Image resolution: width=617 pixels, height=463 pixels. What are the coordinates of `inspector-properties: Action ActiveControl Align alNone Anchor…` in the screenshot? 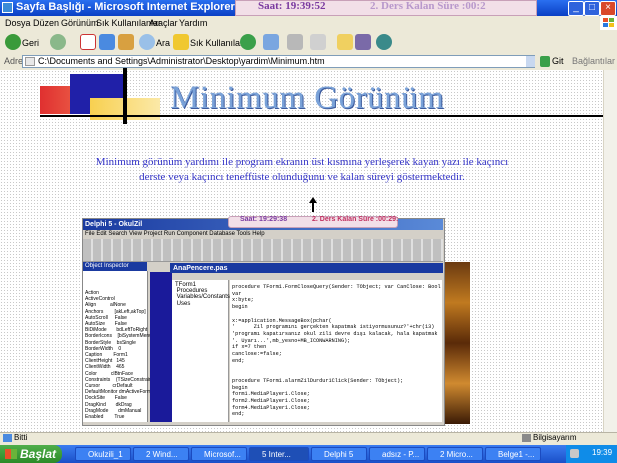 It's located at (121, 355).